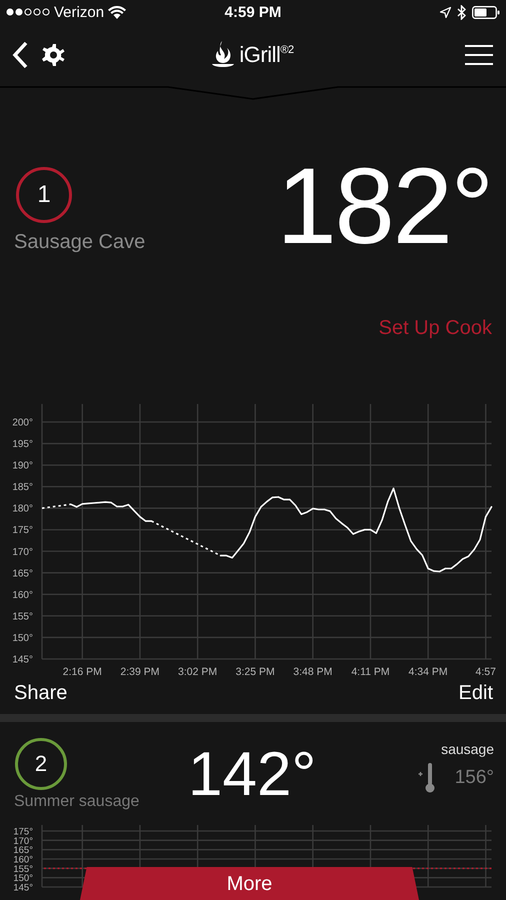 This screenshot has height=900, width=506. I want to click on preset-name: sausage, so click(467, 749).